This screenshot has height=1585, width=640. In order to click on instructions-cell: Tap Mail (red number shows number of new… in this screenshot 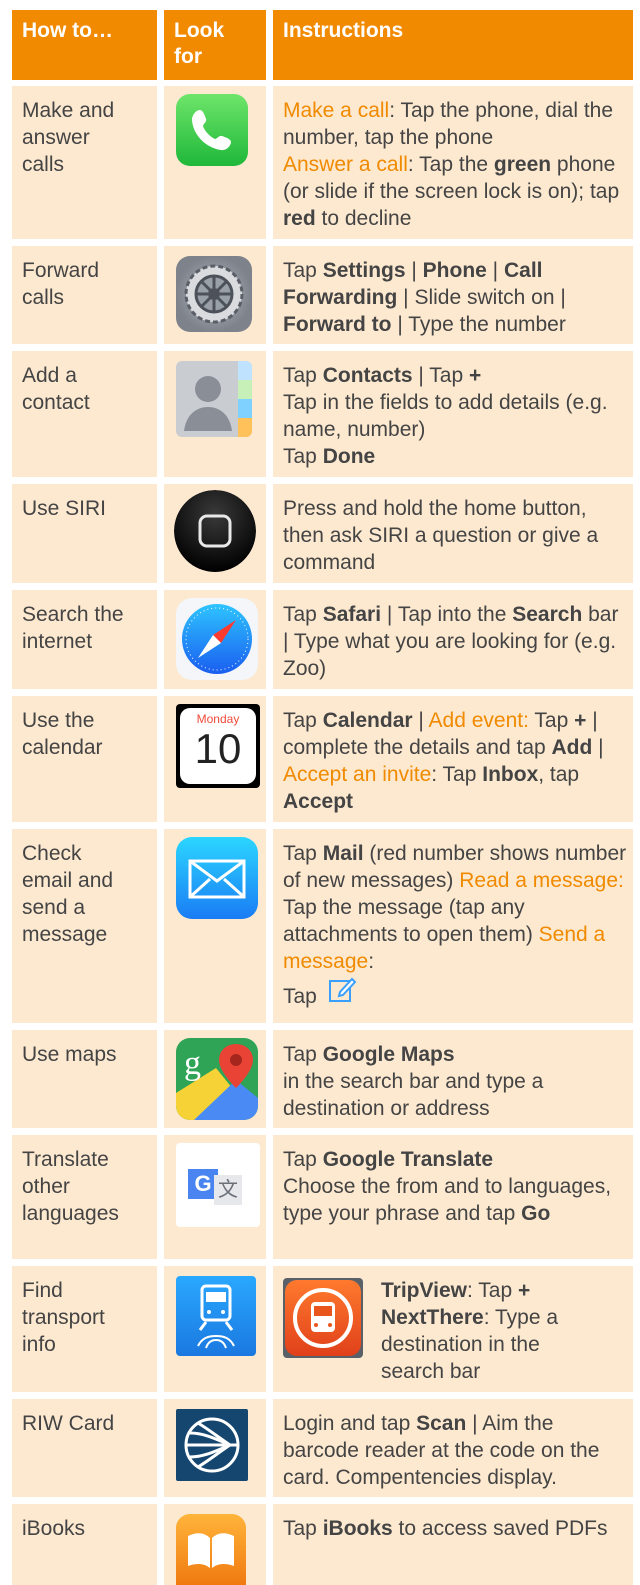, I will do `click(453, 926)`.